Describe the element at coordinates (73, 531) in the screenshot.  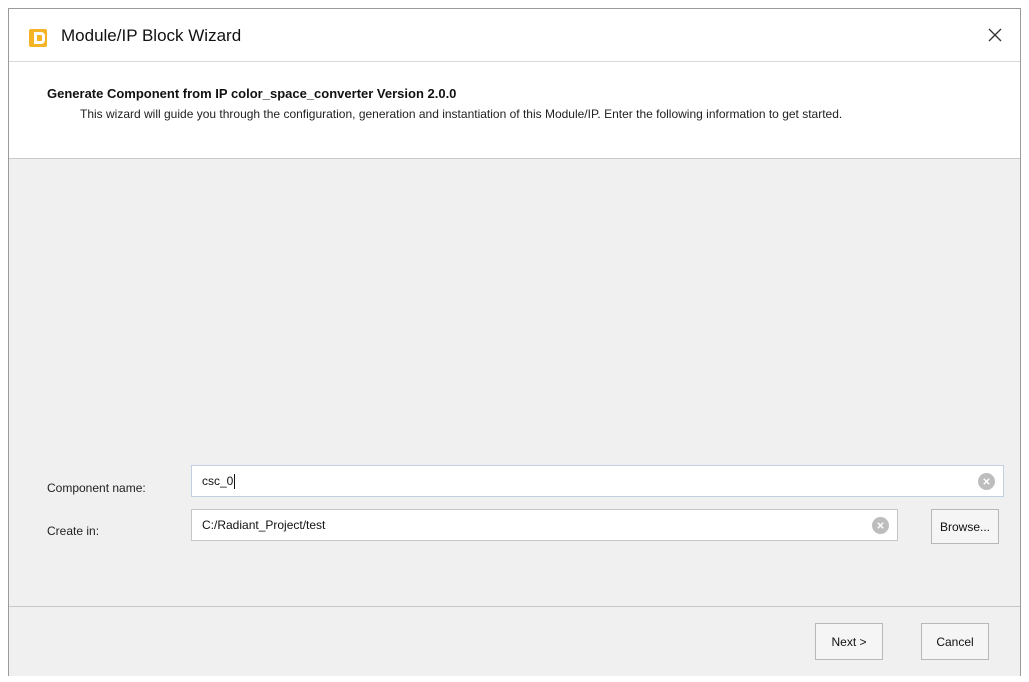
I see `create-in-label: Create in:` at that location.